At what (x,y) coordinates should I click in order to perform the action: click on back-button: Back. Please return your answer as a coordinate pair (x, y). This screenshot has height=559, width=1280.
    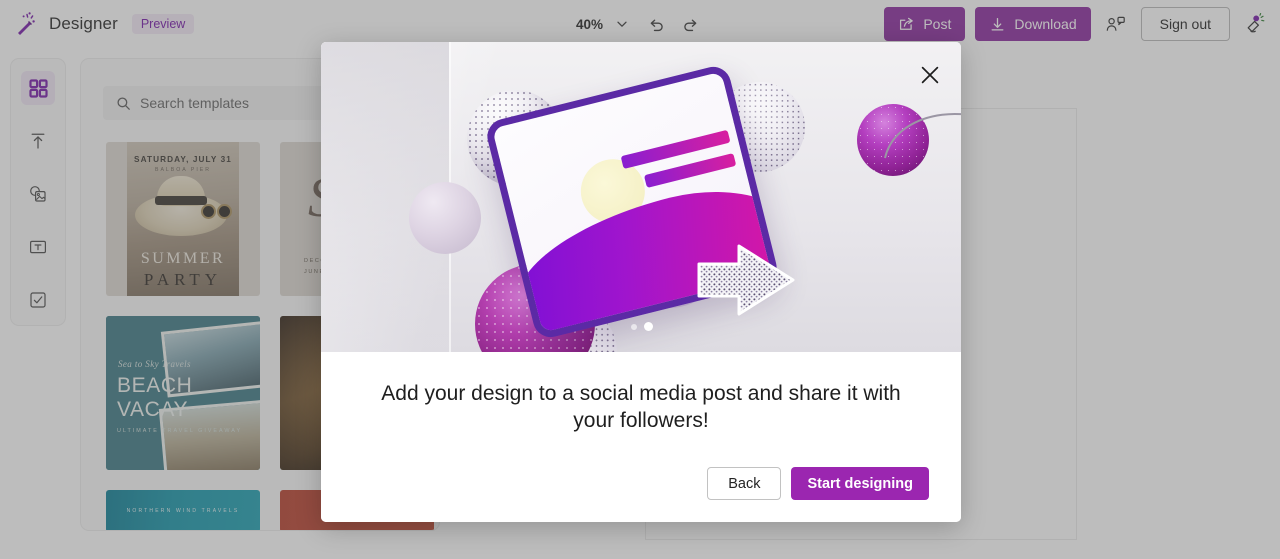
    Looking at the image, I should click on (744, 483).